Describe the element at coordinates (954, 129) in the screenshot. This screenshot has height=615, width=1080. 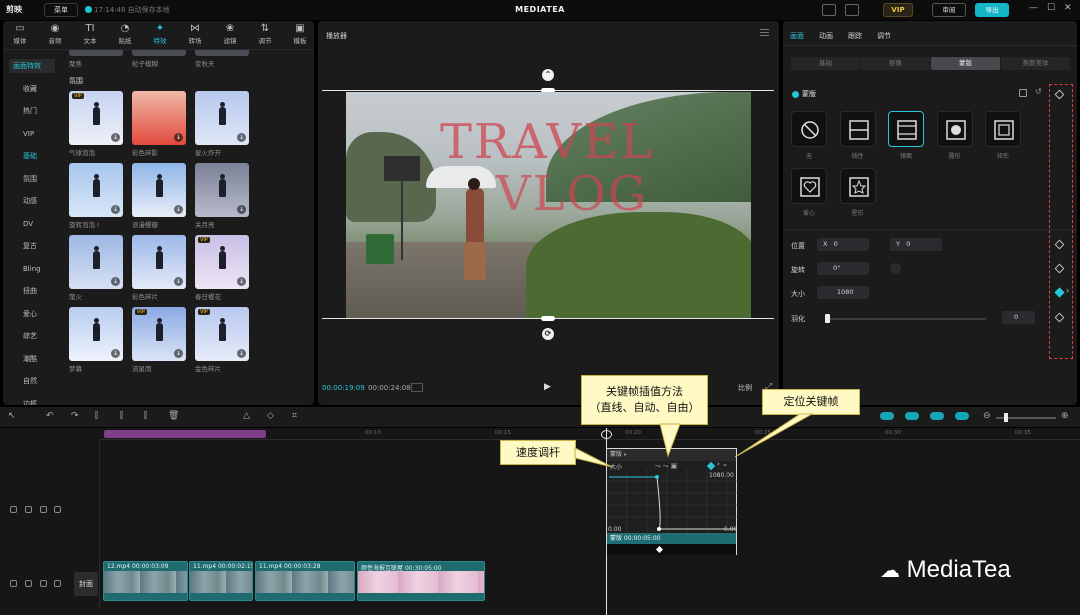
I see `mask-circle` at that location.